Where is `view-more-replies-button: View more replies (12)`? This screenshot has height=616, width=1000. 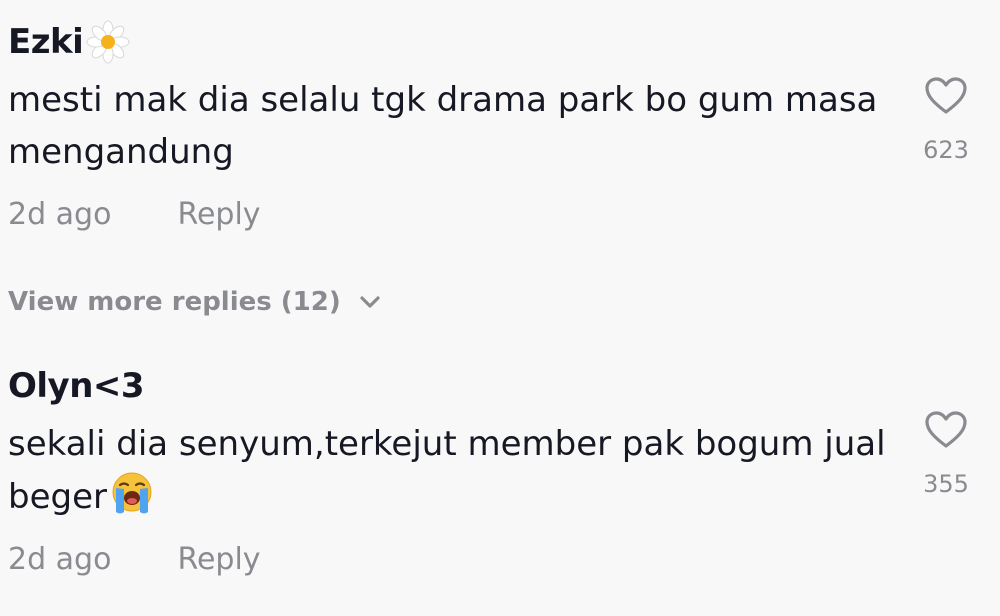 view-more-replies-button: View more replies (12) is located at coordinates (195, 302).